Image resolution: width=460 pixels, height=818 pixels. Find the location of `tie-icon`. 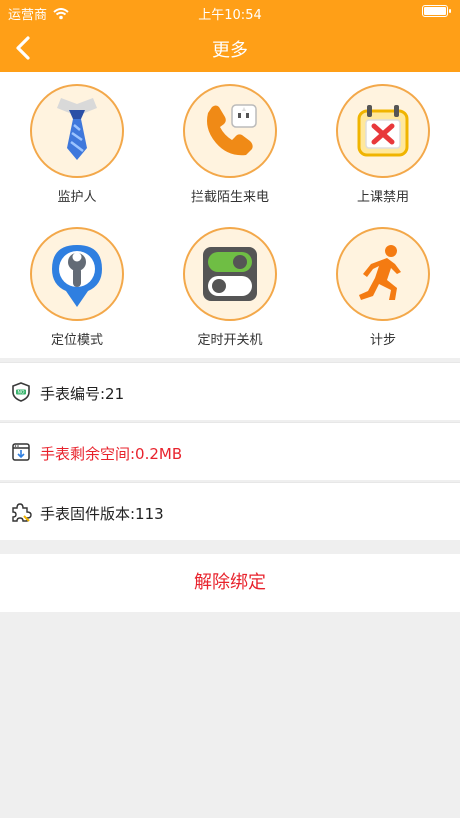

tie-icon is located at coordinates (77, 129).